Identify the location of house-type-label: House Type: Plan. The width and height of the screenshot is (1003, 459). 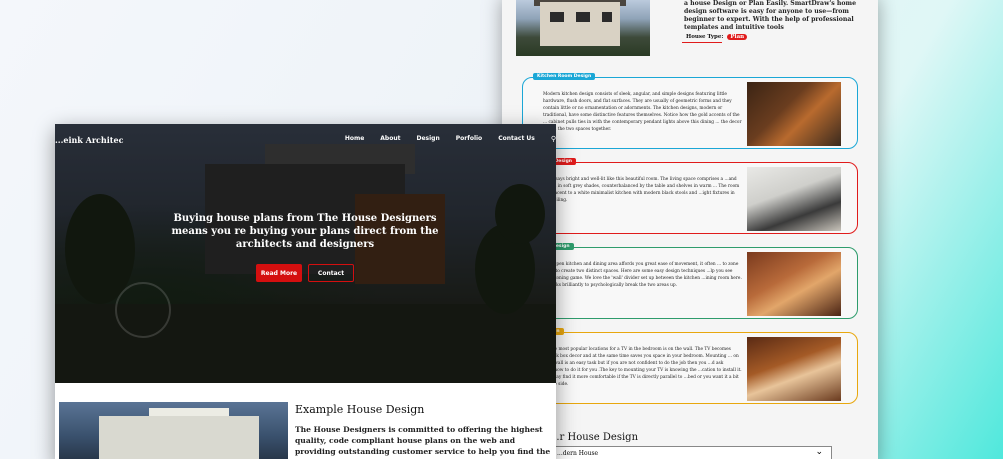
(717, 37).